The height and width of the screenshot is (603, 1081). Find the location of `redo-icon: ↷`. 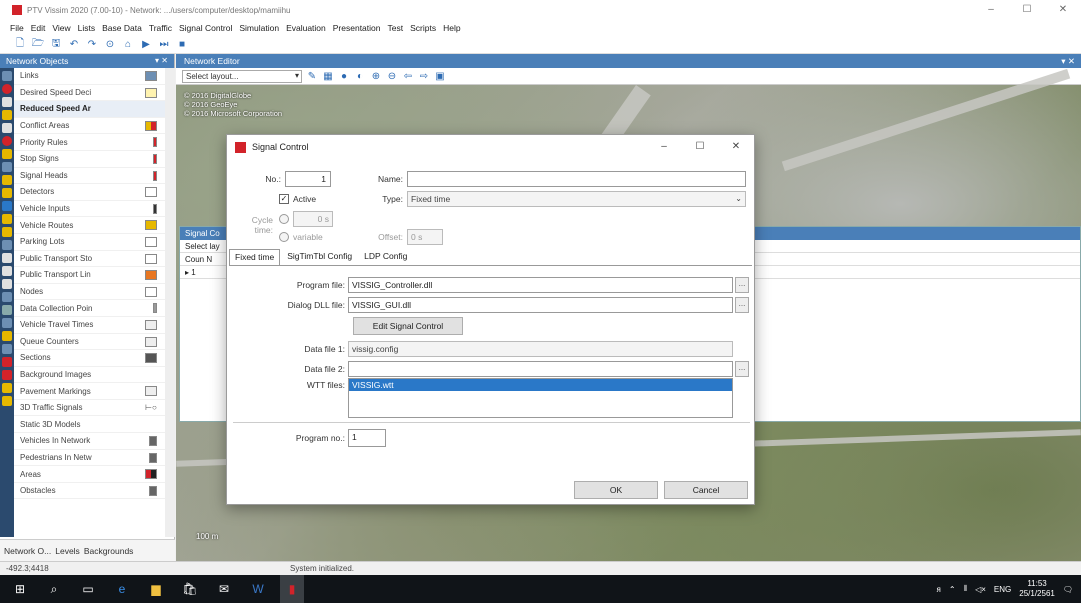

redo-icon: ↷ is located at coordinates (92, 45).